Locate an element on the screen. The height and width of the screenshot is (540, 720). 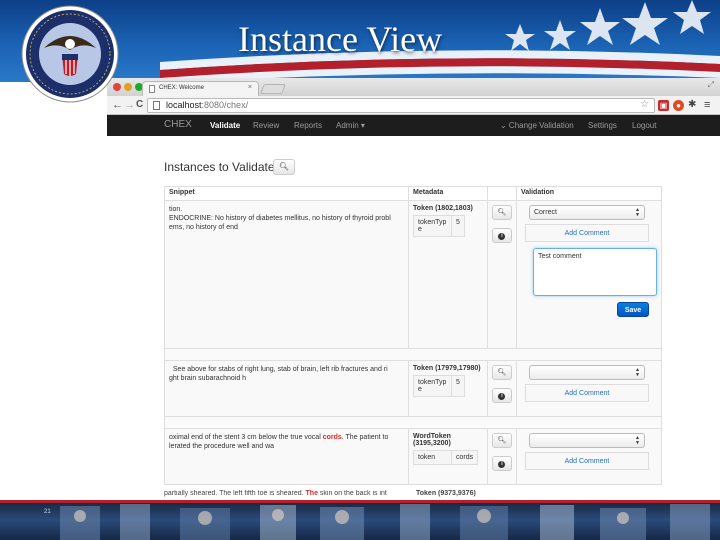
highlighted-token: The is located at coordinates (311, 493).